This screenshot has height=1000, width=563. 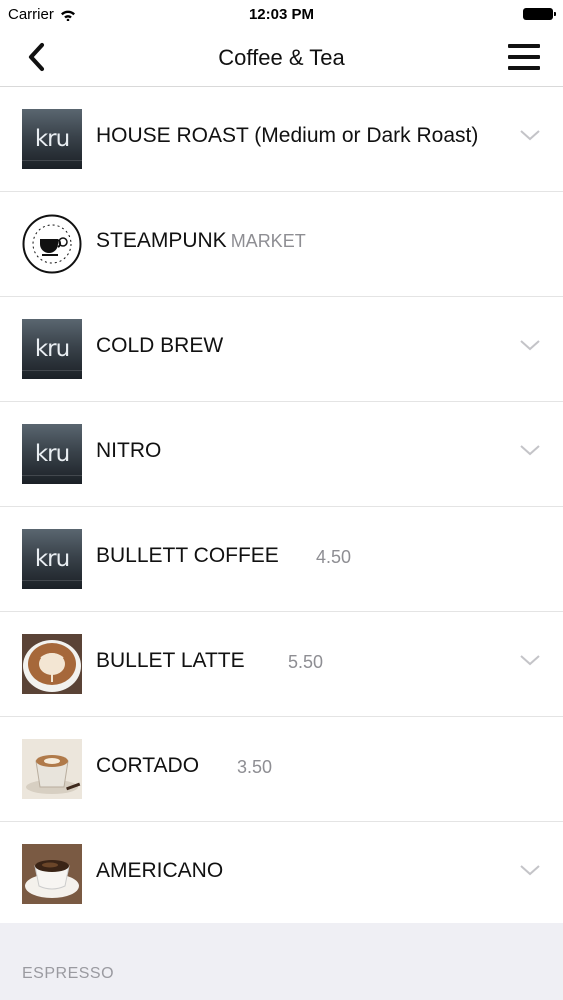 I want to click on item-price: 3.50, so click(x=255, y=767).